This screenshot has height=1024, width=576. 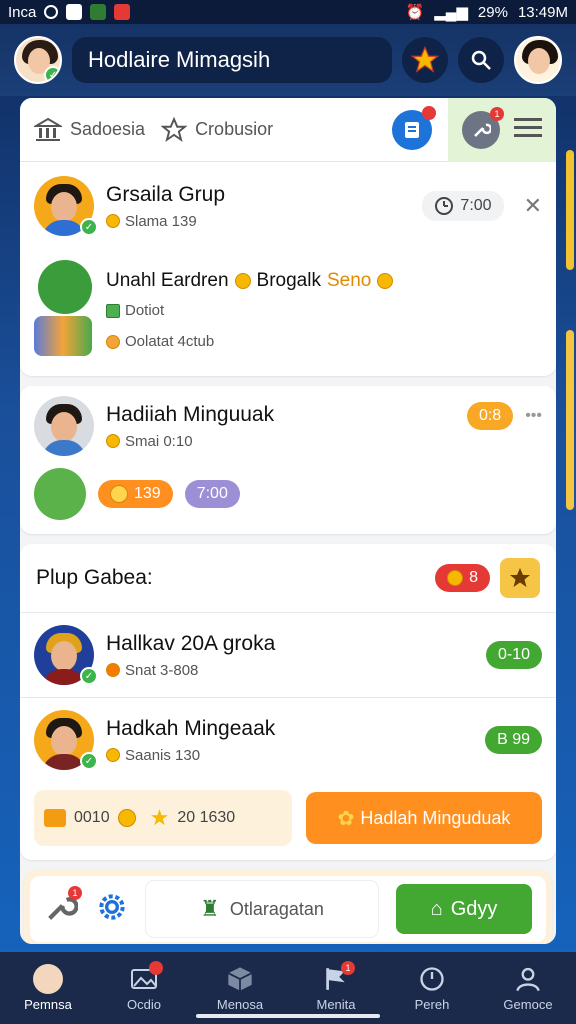 I want to click on secondary-action-button: ♜ Otlaragatan, so click(x=262, y=909).